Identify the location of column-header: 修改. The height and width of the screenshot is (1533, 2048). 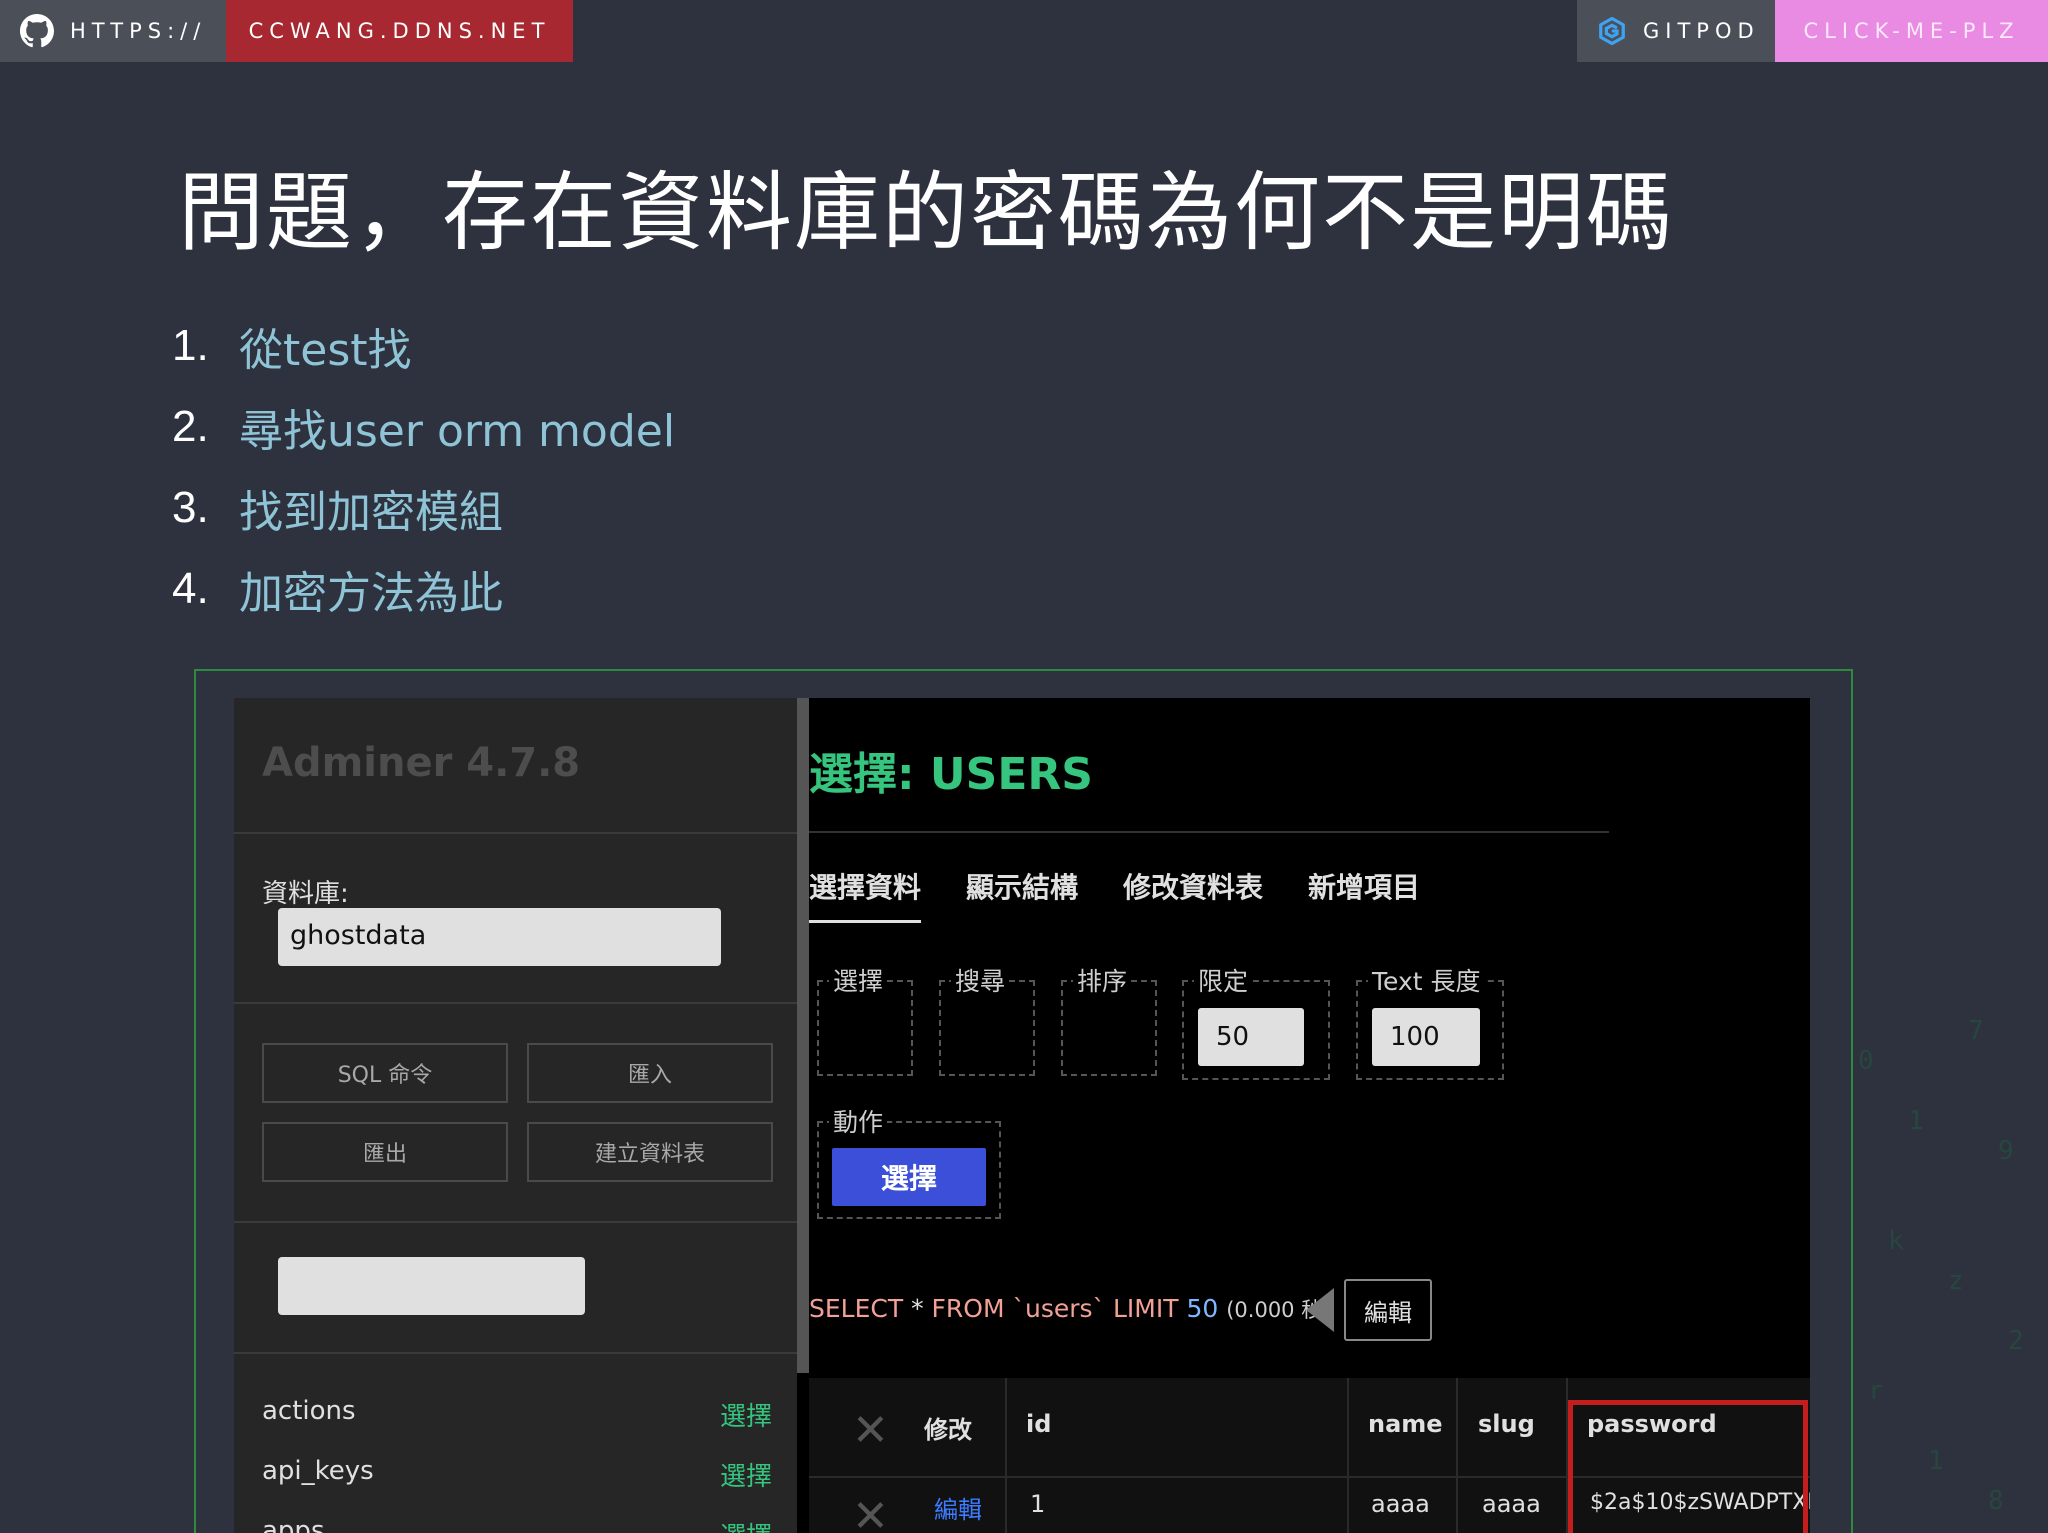
(948, 1427).